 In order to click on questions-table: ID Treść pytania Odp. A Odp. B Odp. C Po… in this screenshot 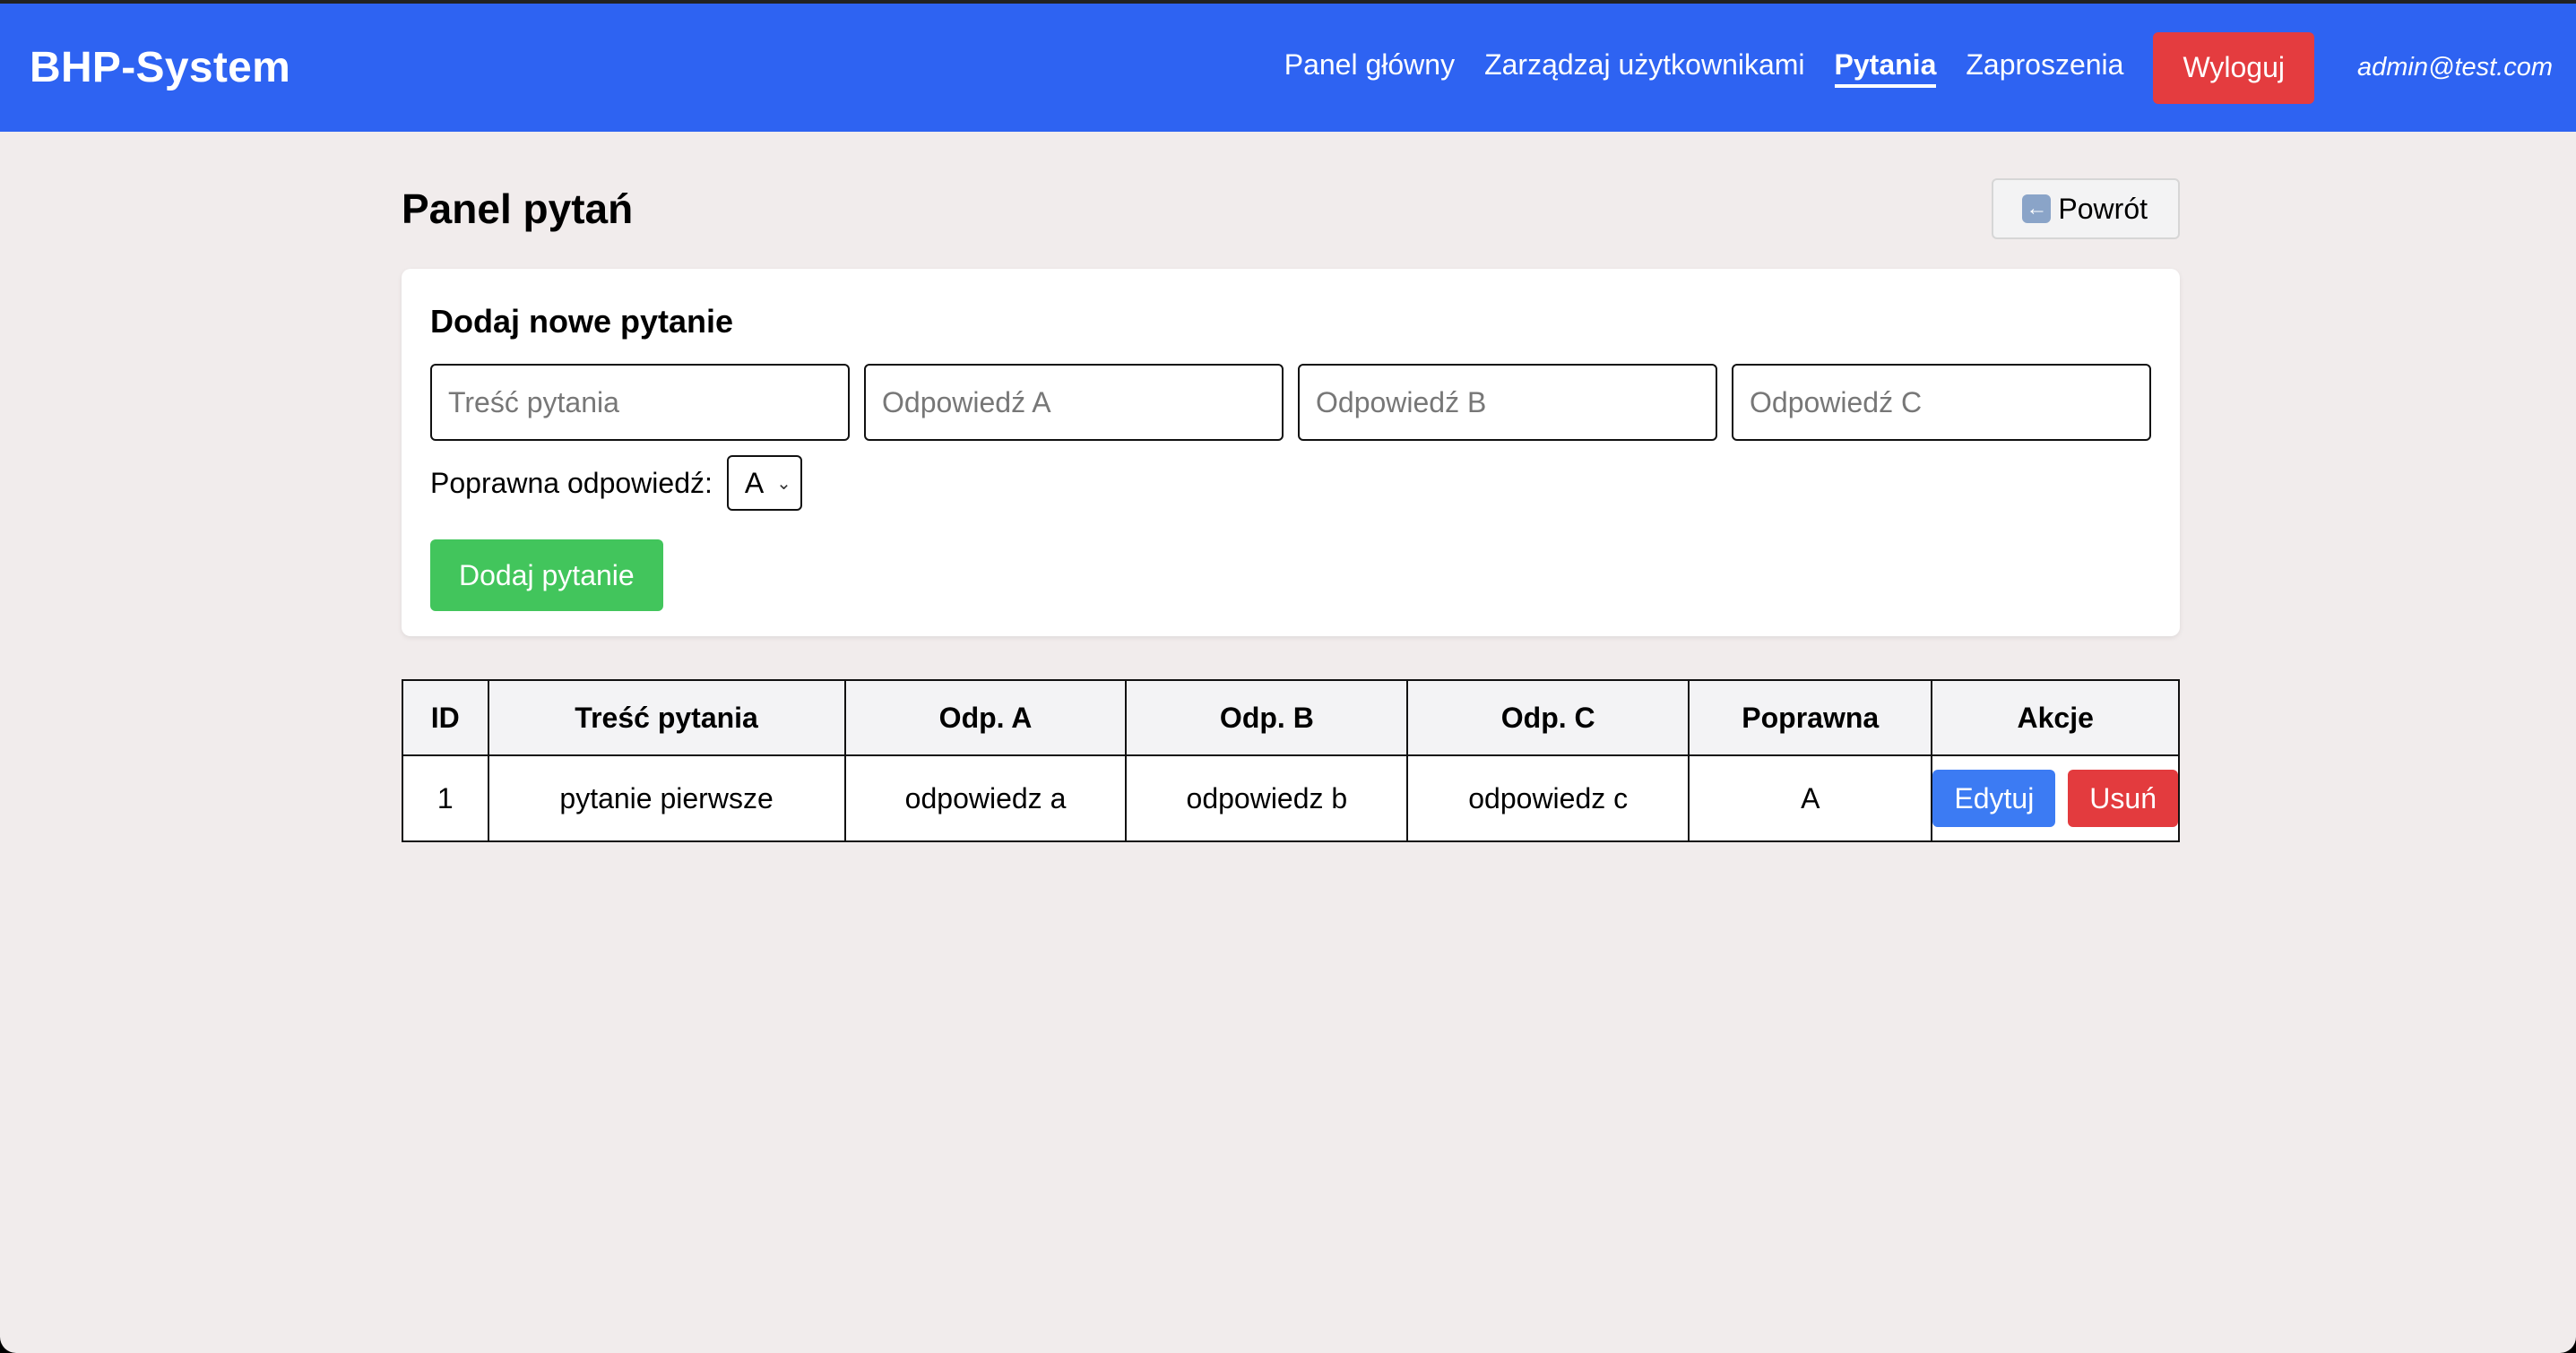, I will do `click(1291, 760)`.